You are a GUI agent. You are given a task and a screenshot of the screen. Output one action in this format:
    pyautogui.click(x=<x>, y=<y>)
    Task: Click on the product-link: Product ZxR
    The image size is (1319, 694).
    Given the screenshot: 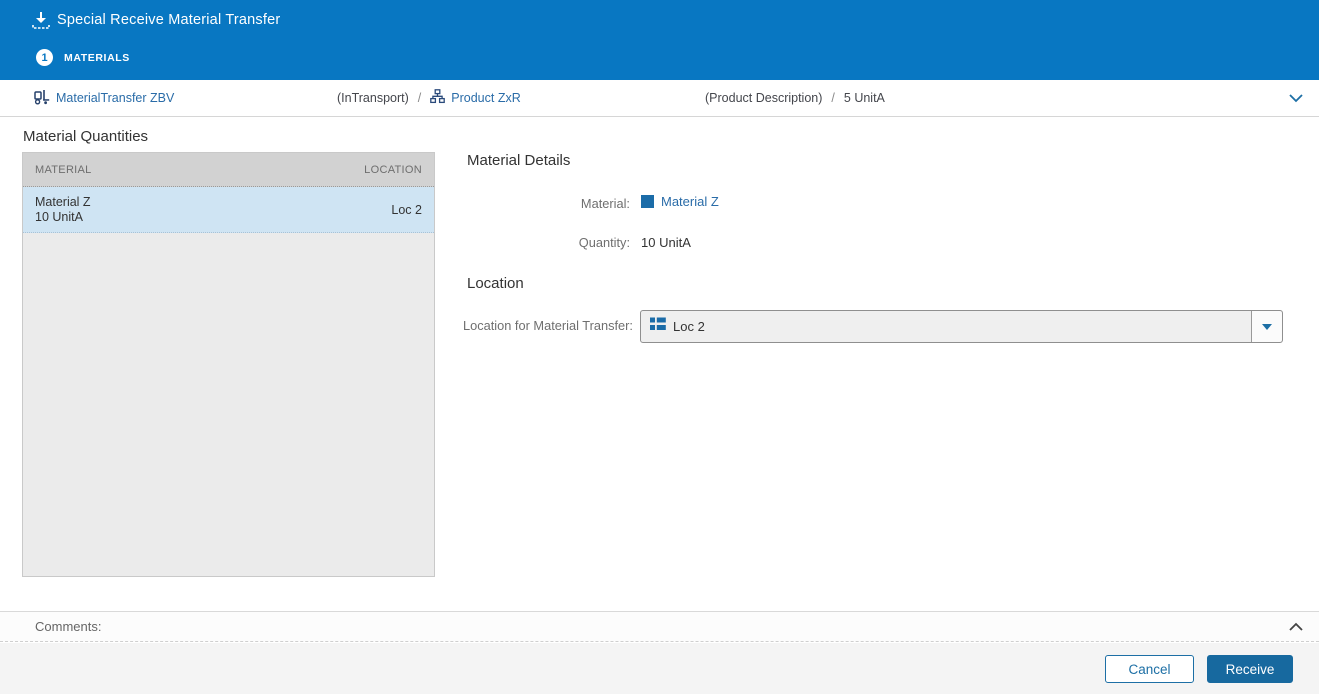 What is the action you would take?
    pyautogui.click(x=485, y=98)
    